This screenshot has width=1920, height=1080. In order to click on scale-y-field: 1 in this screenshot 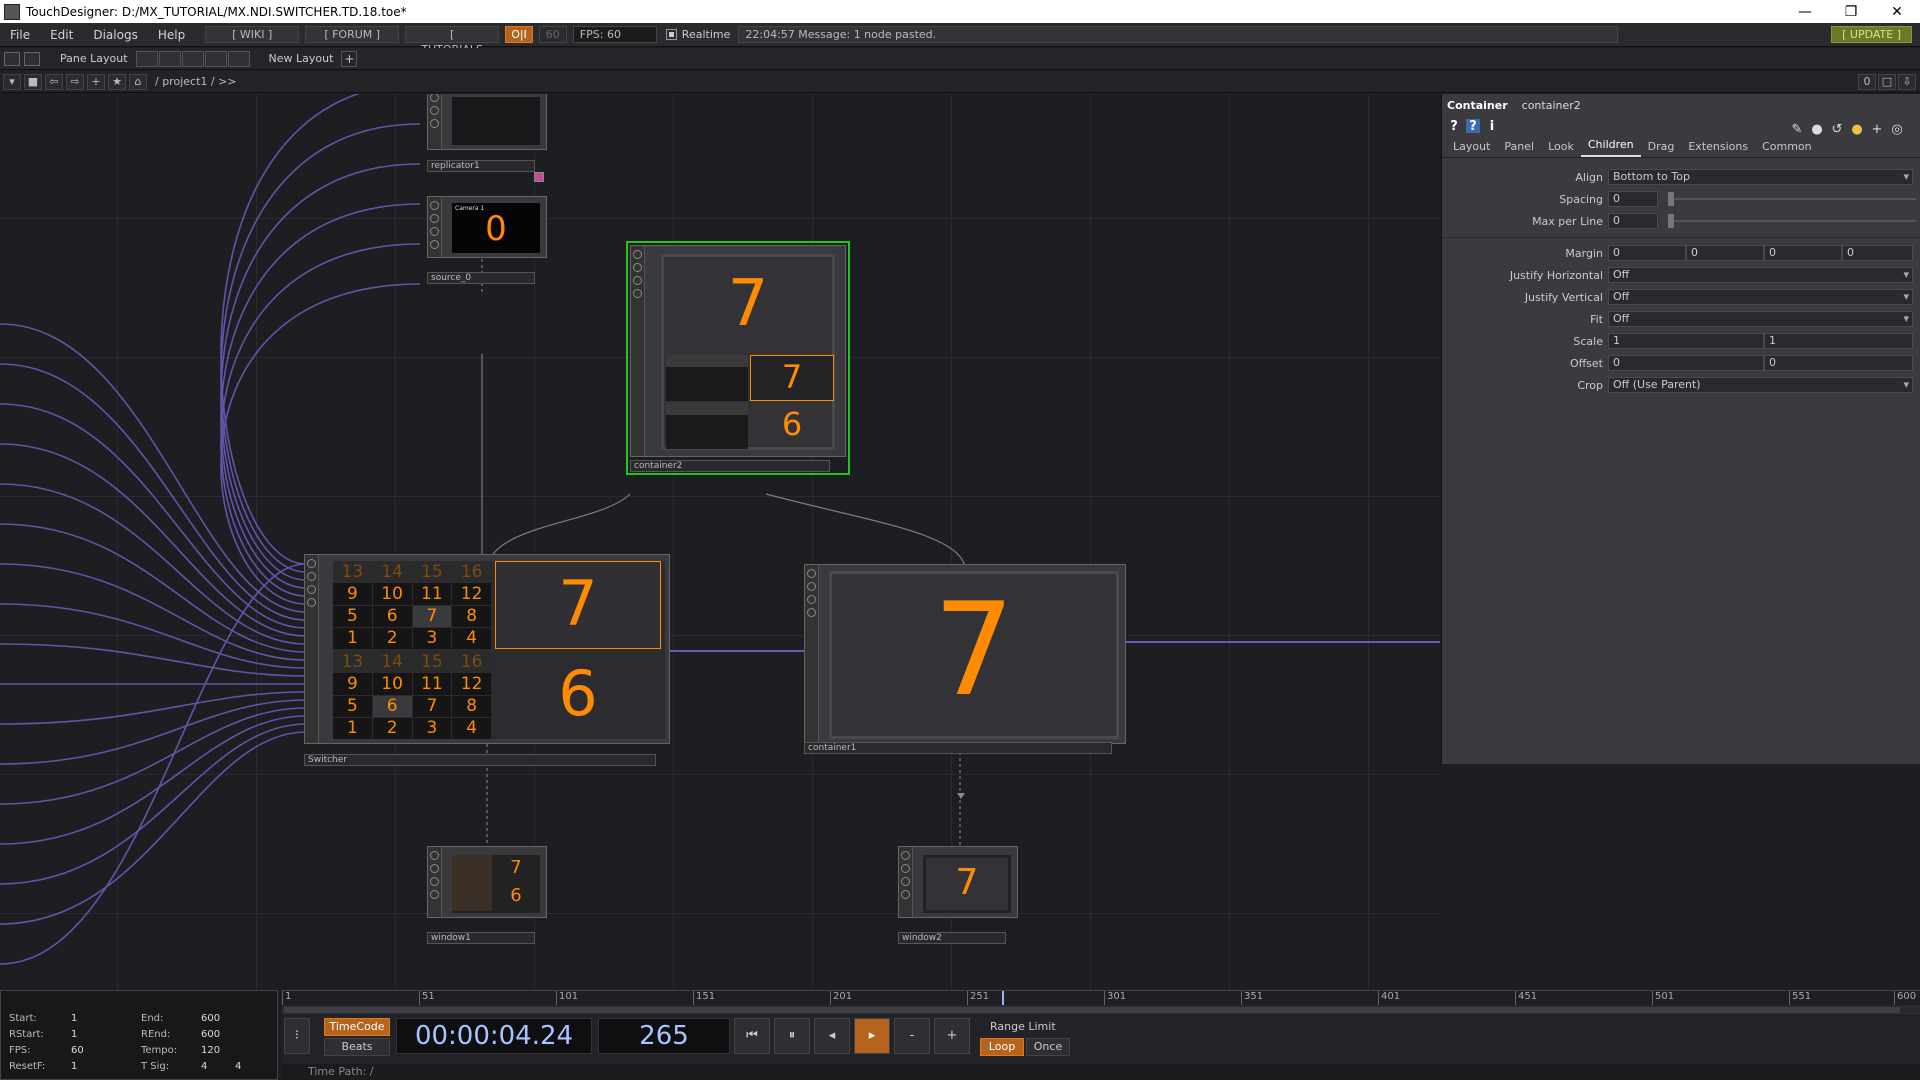, I will do `click(1838, 341)`.